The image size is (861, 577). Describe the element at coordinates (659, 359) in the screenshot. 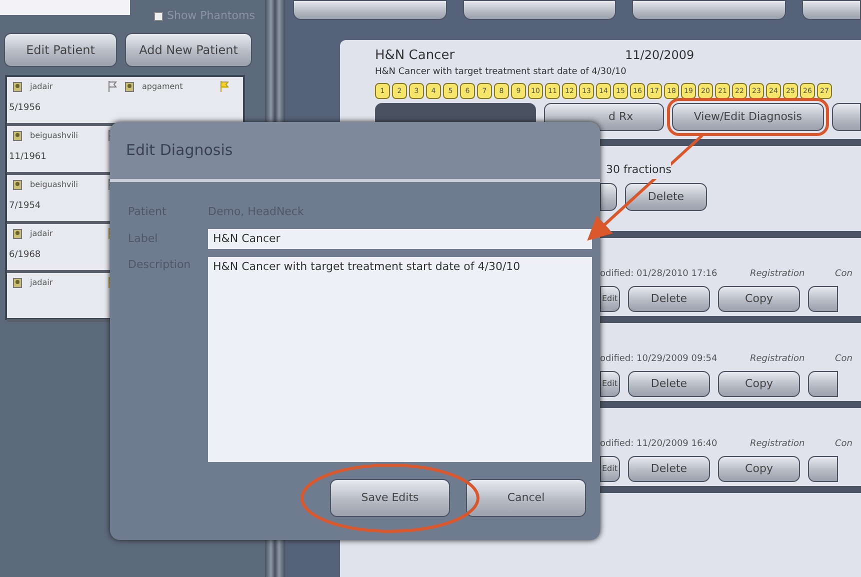

I see `modified-date: odified: 10/29/2009 09:54` at that location.